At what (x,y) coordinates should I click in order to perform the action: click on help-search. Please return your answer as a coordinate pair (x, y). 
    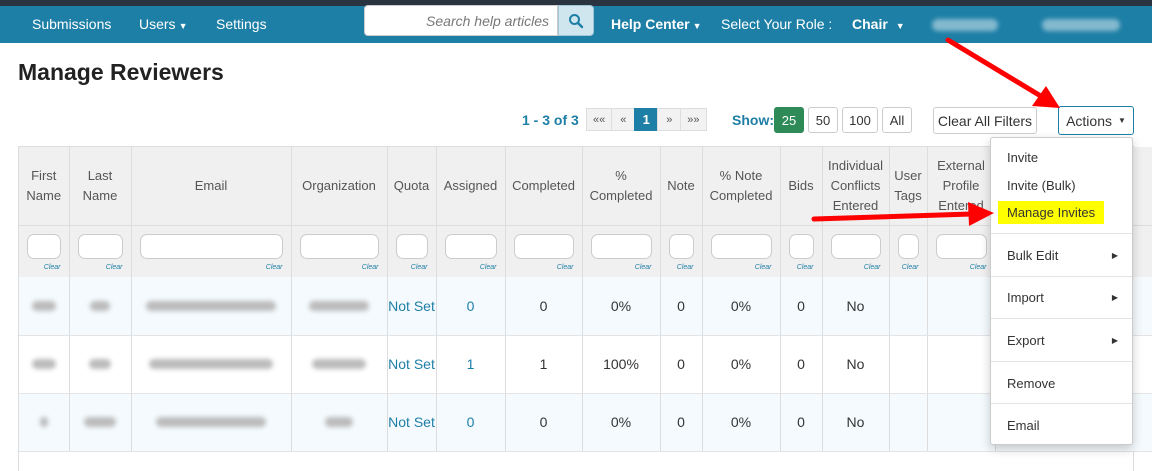
    Looking at the image, I should click on (461, 20).